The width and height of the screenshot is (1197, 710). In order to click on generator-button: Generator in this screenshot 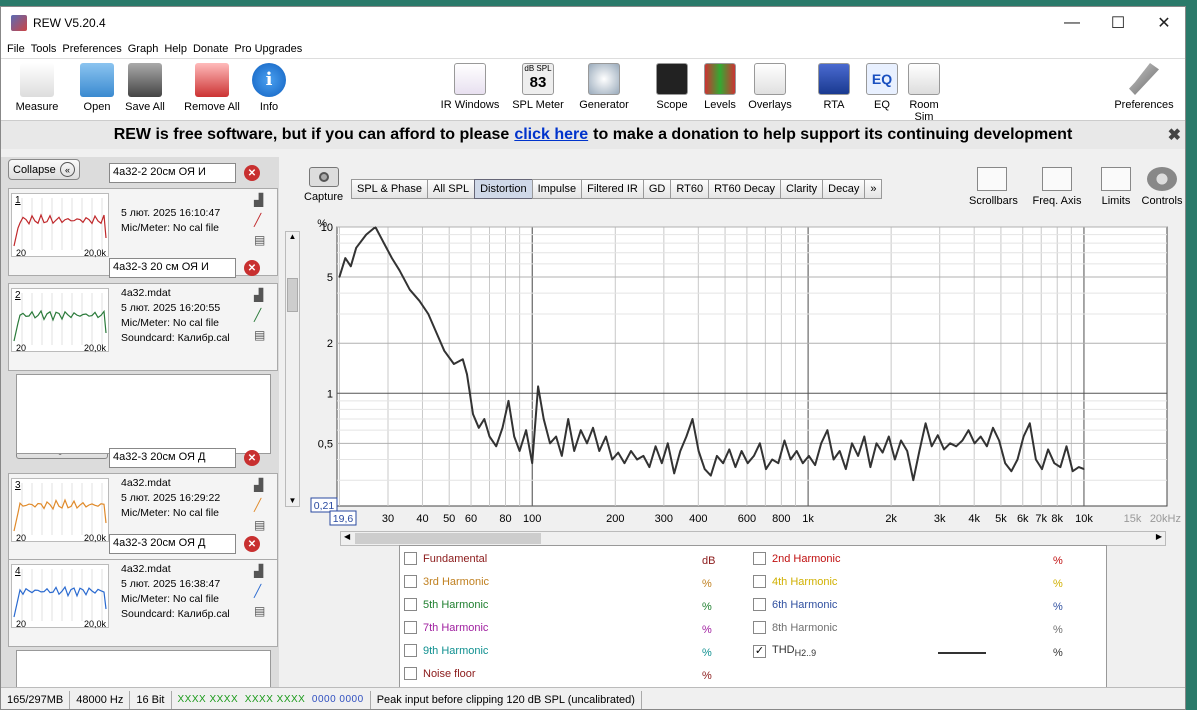, I will do `click(604, 87)`.